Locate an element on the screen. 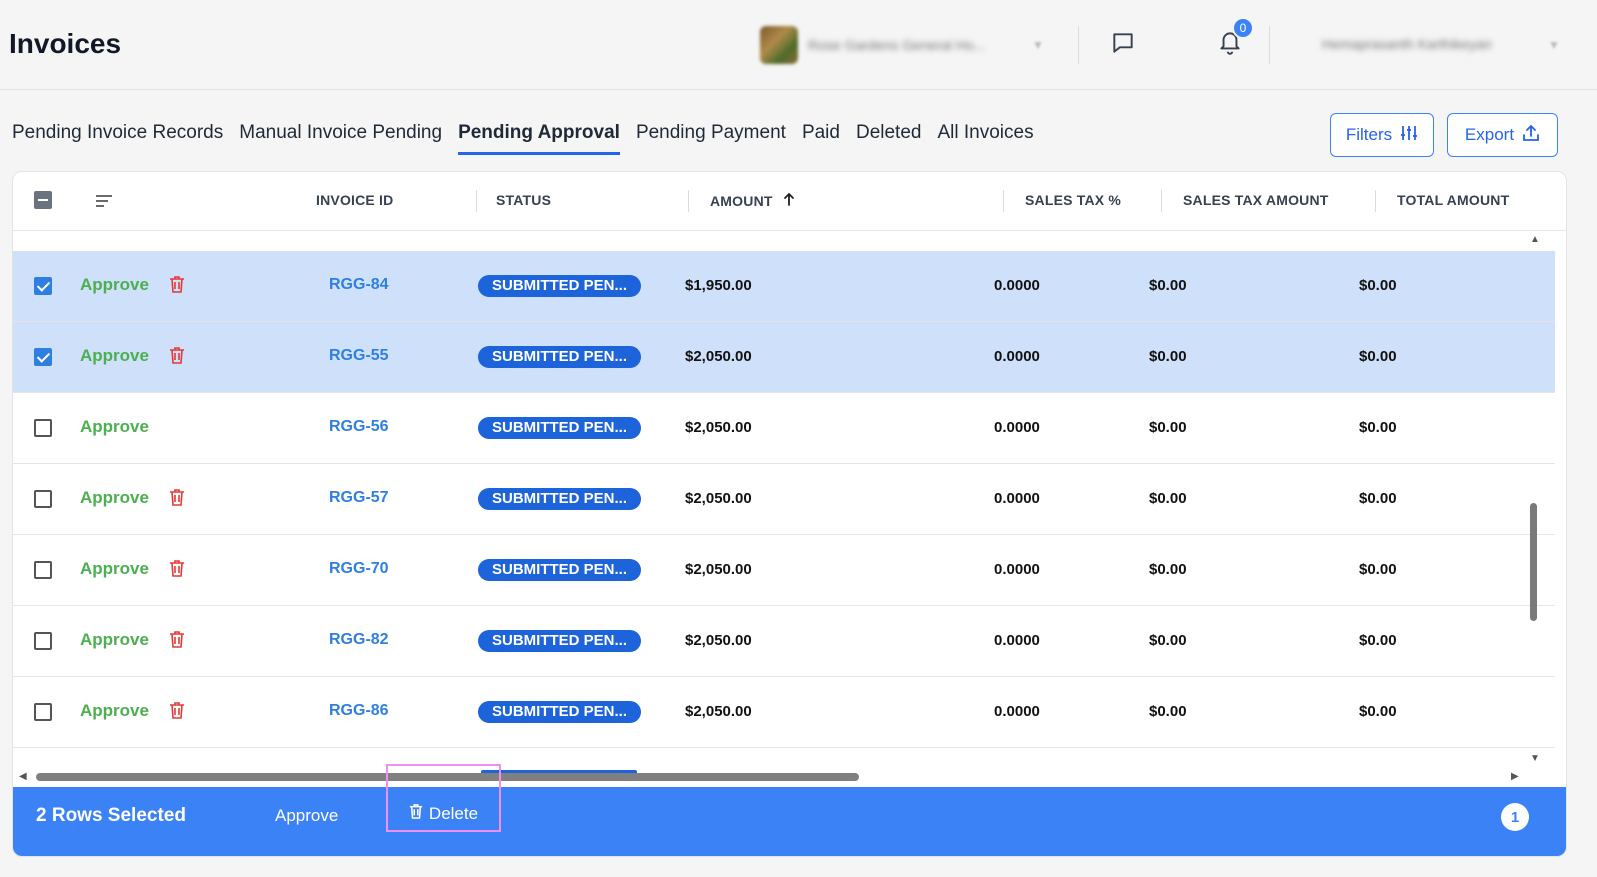 Image resolution: width=1597 pixels, height=877 pixels. scroll-down-arrow-icon: ▼ is located at coordinates (1535, 758).